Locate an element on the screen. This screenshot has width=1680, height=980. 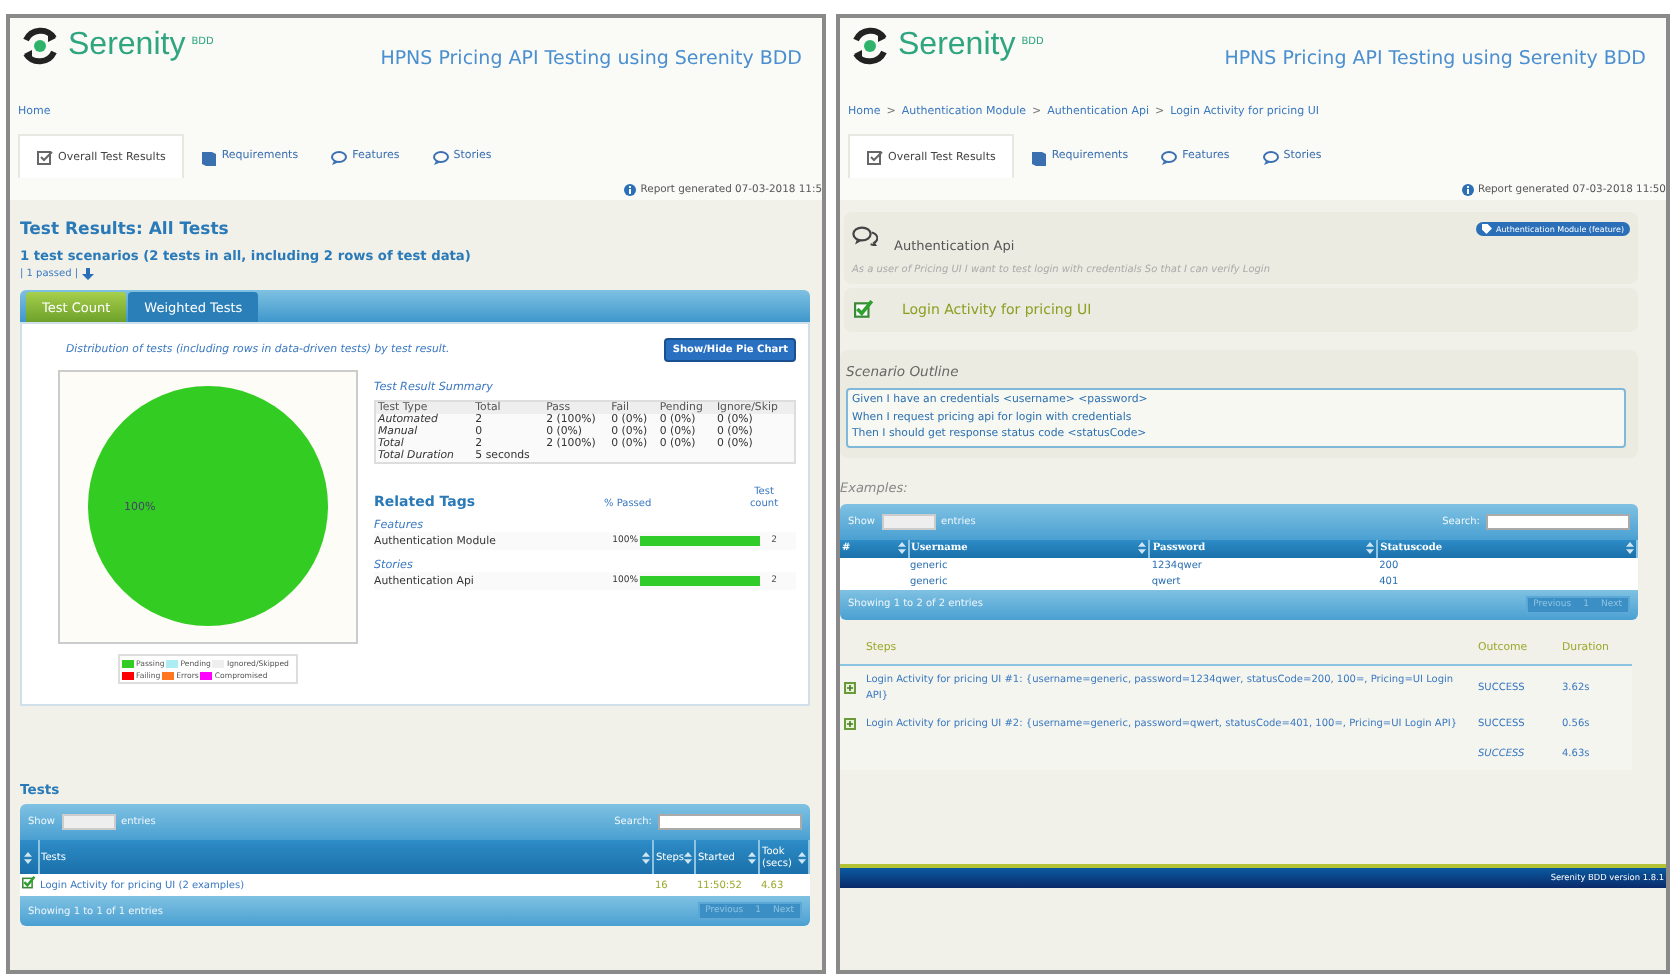
tag-icon is located at coordinates (1486, 229).